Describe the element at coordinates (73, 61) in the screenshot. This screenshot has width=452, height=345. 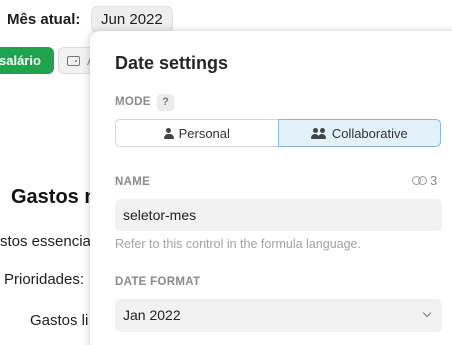
I see `wallet-icon` at that location.